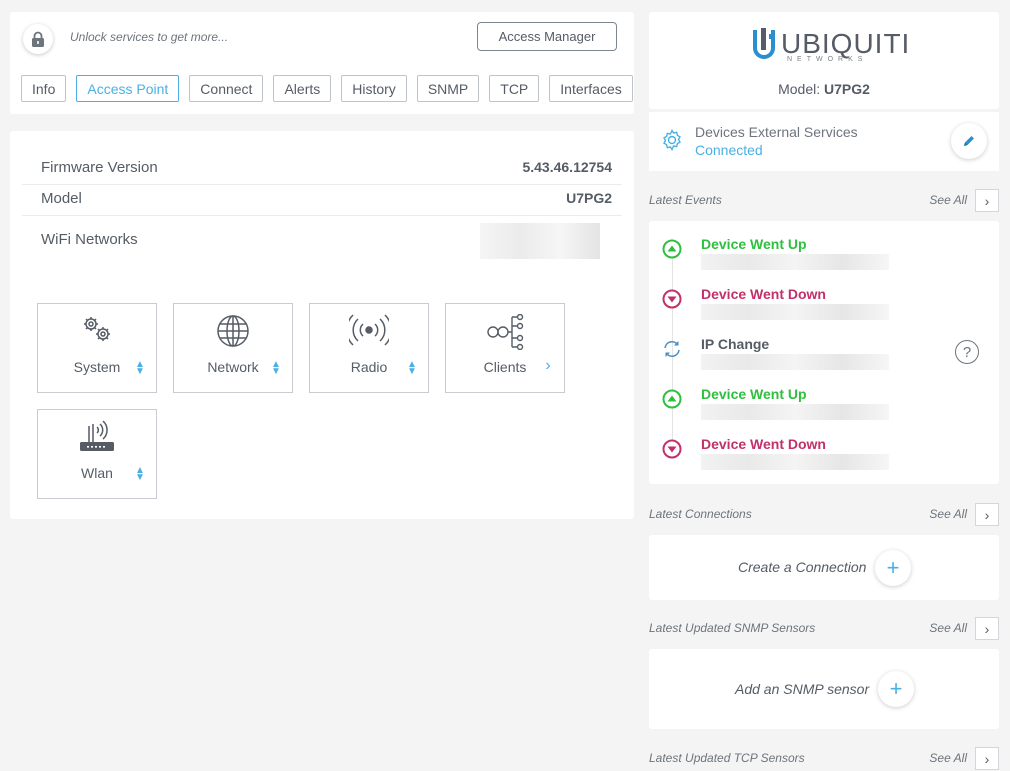  What do you see at coordinates (672, 349) in the screenshot?
I see `refresh-icon` at bounding box center [672, 349].